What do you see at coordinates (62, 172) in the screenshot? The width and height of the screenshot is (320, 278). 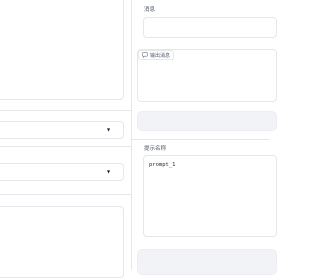 I see `left-select-2: ▼` at bounding box center [62, 172].